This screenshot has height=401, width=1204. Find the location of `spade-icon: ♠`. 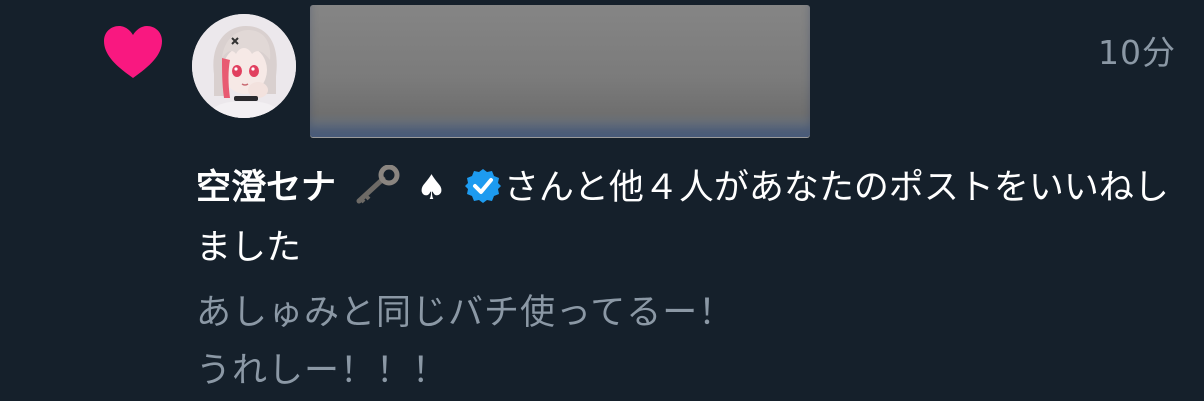

spade-icon: ♠ is located at coordinates (431, 188).